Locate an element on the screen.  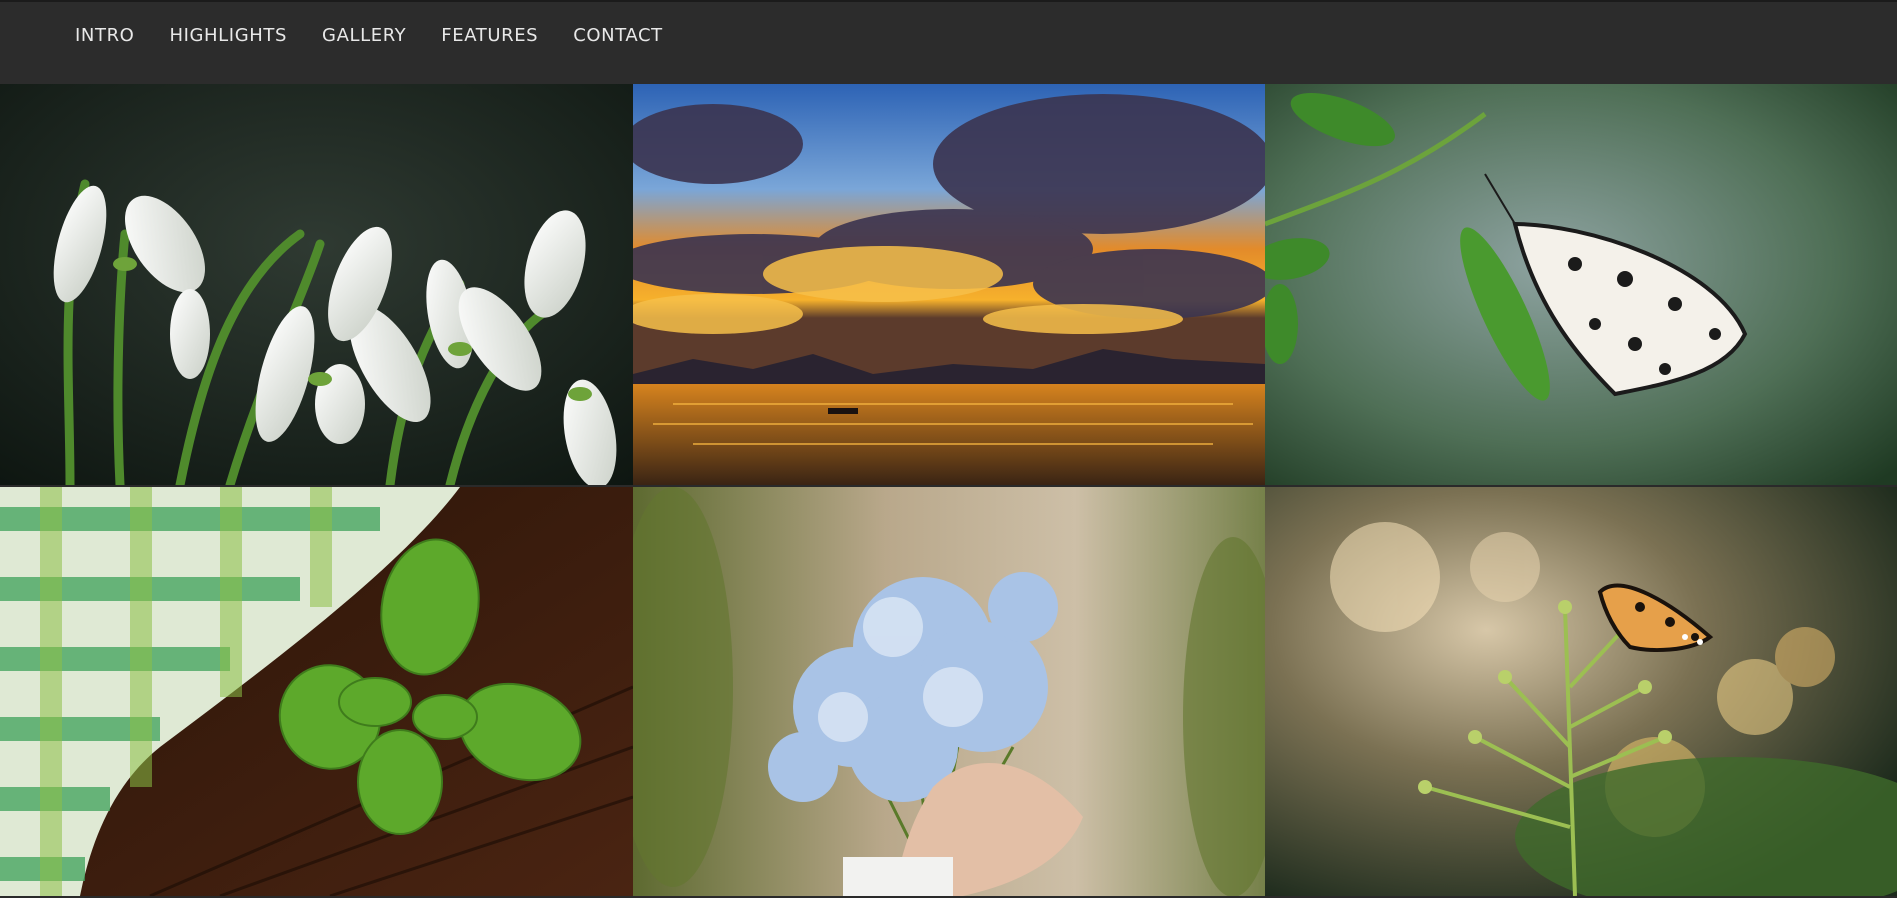
white-butterfly-photo is located at coordinates (1581, 284).